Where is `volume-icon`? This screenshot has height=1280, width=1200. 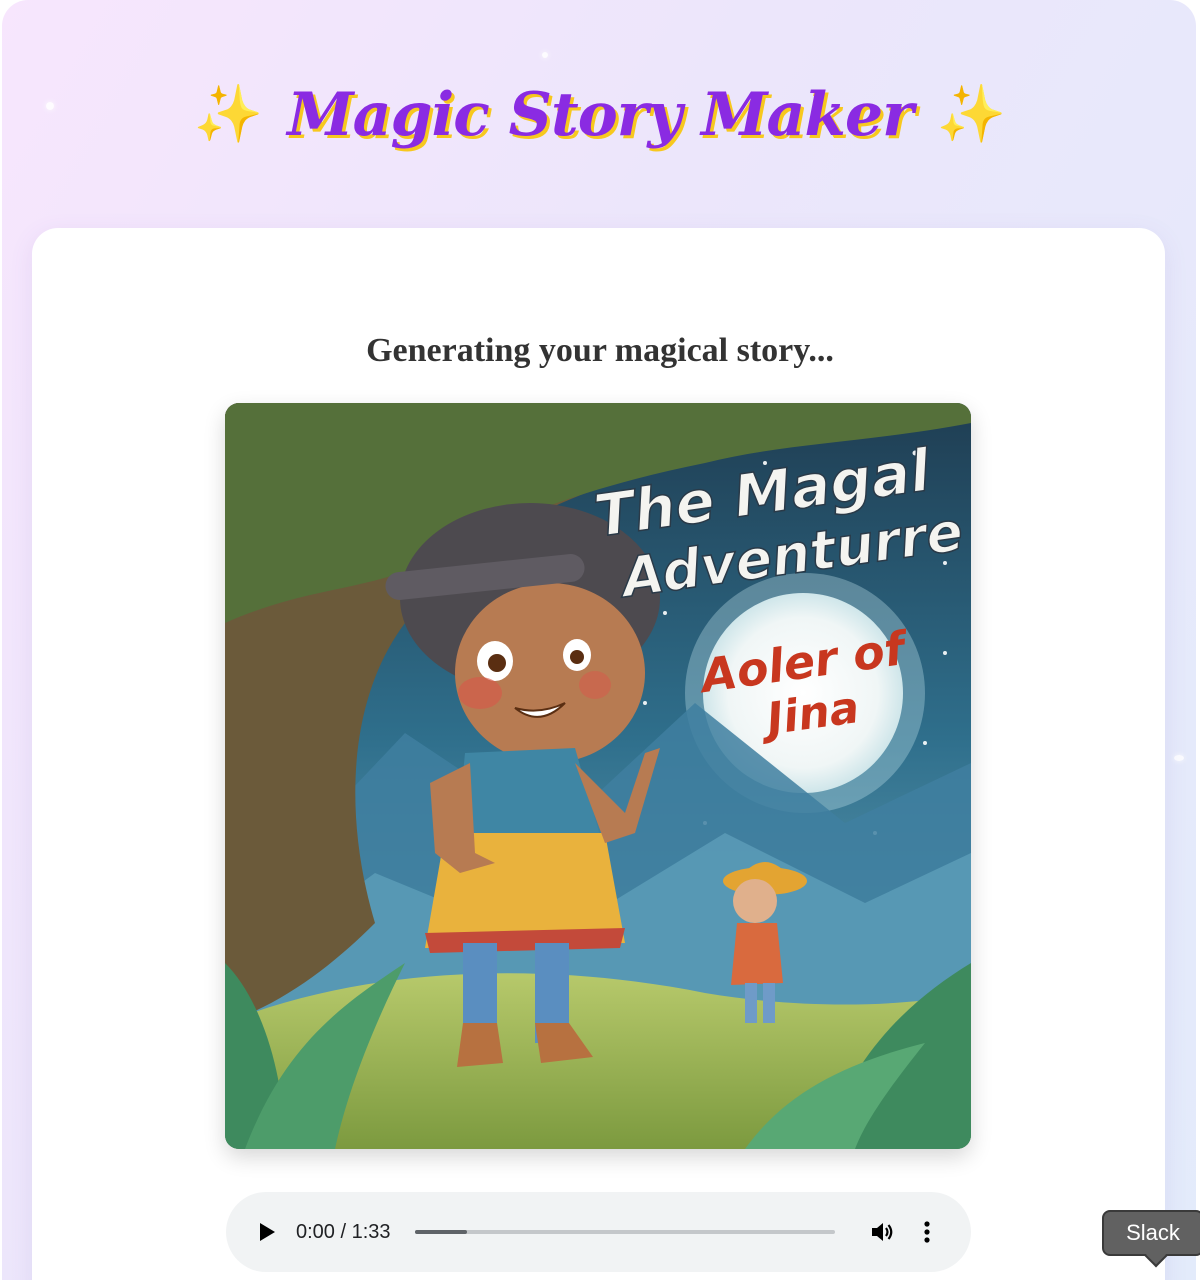 volume-icon is located at coordinates (881, 1232).